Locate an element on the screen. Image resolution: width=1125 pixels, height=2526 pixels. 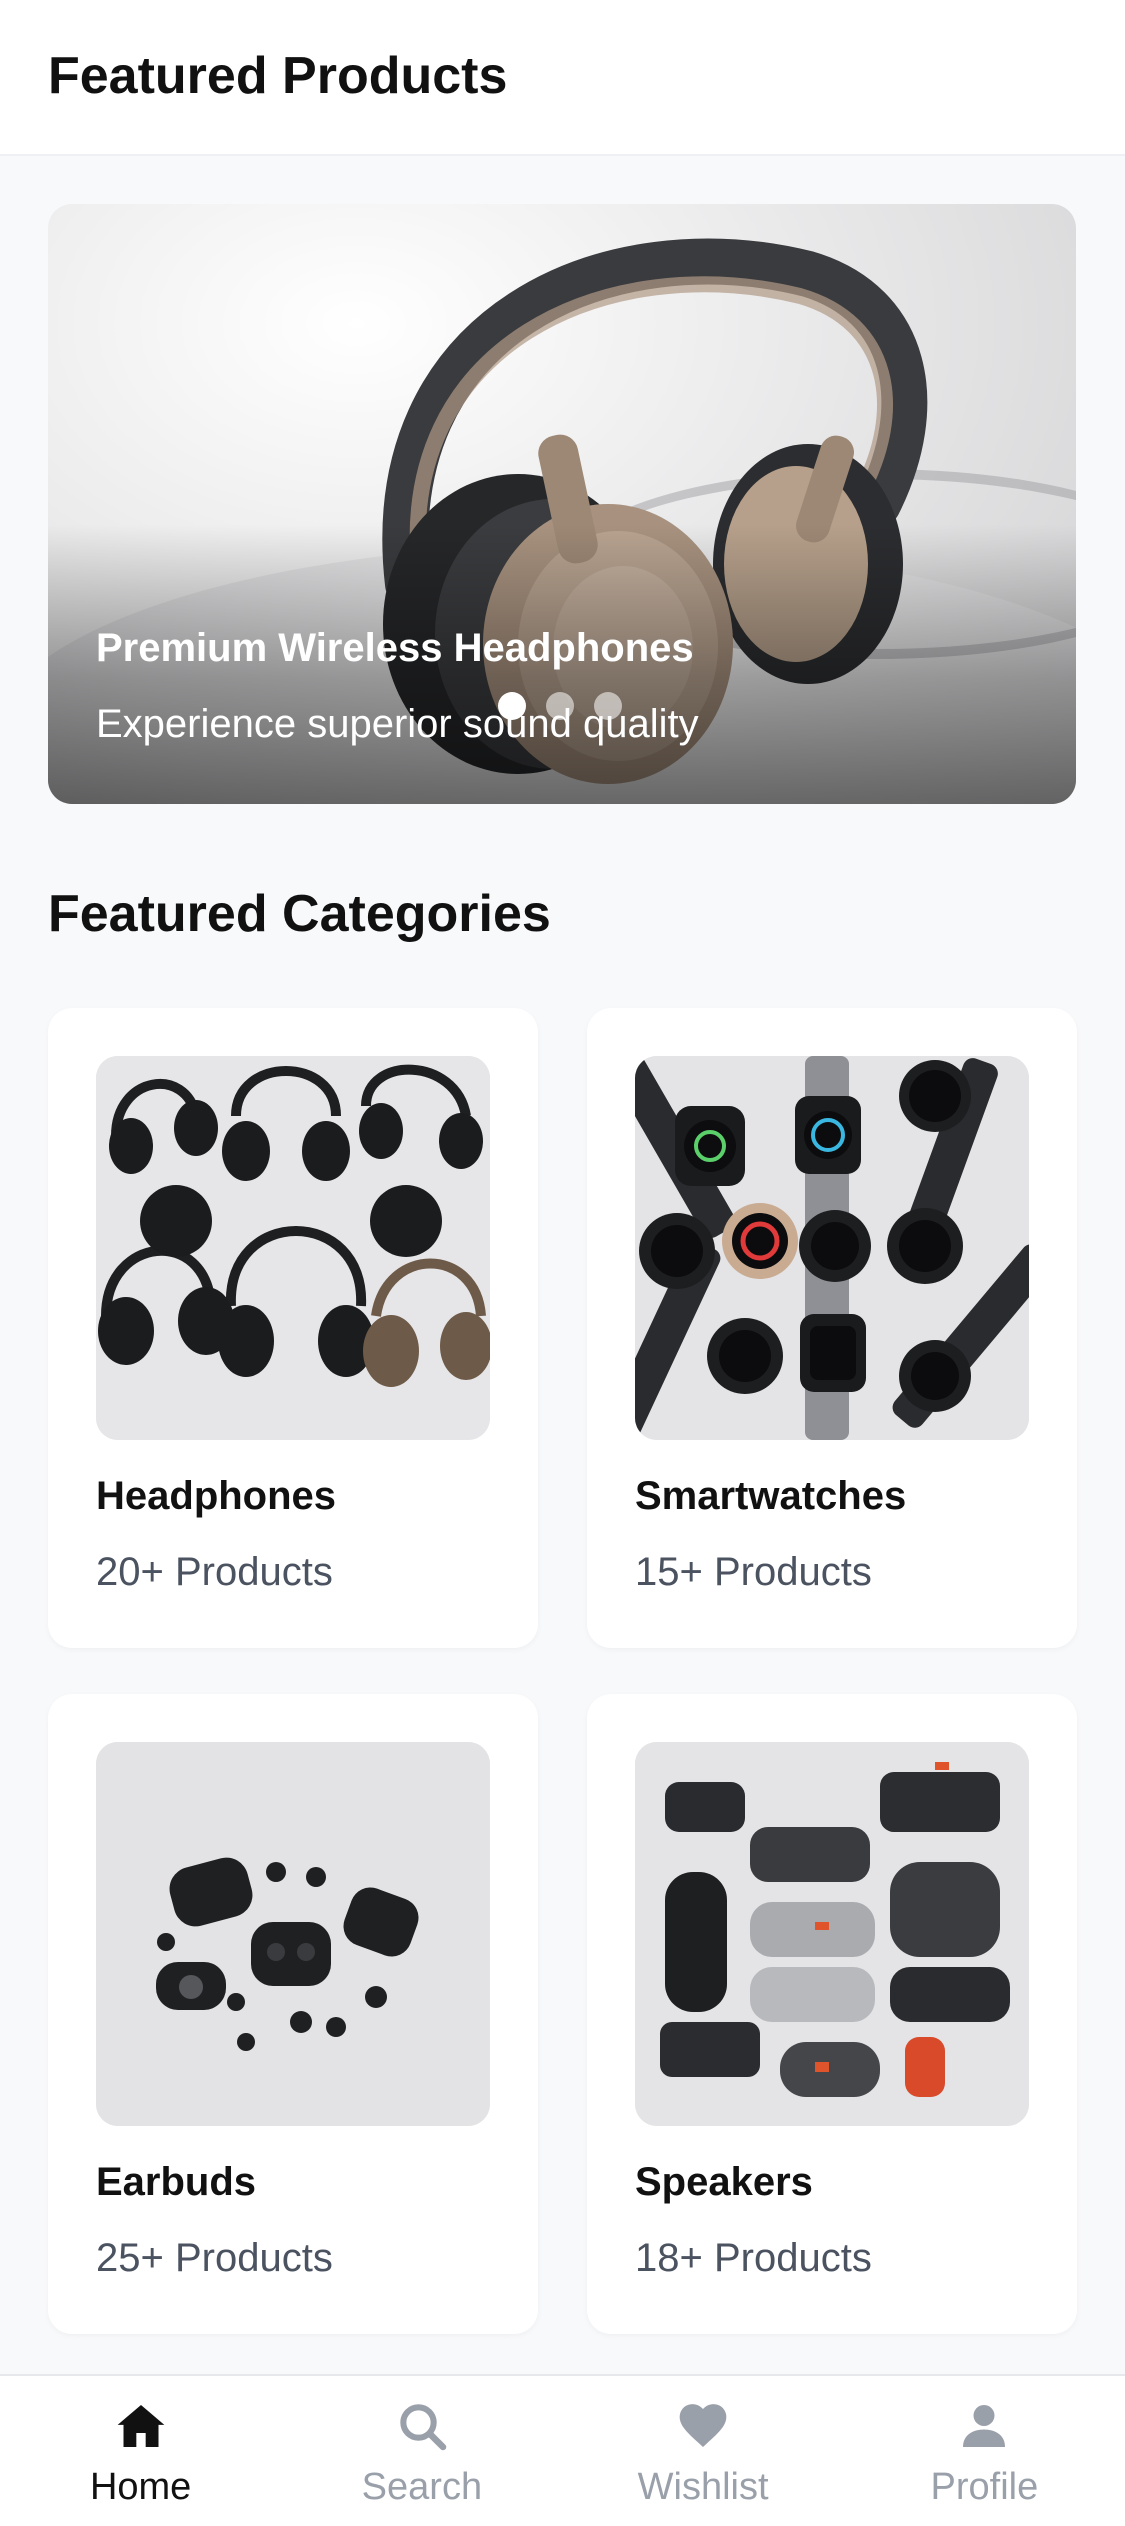
carousel-indicators is located at coordinates (560, 706).